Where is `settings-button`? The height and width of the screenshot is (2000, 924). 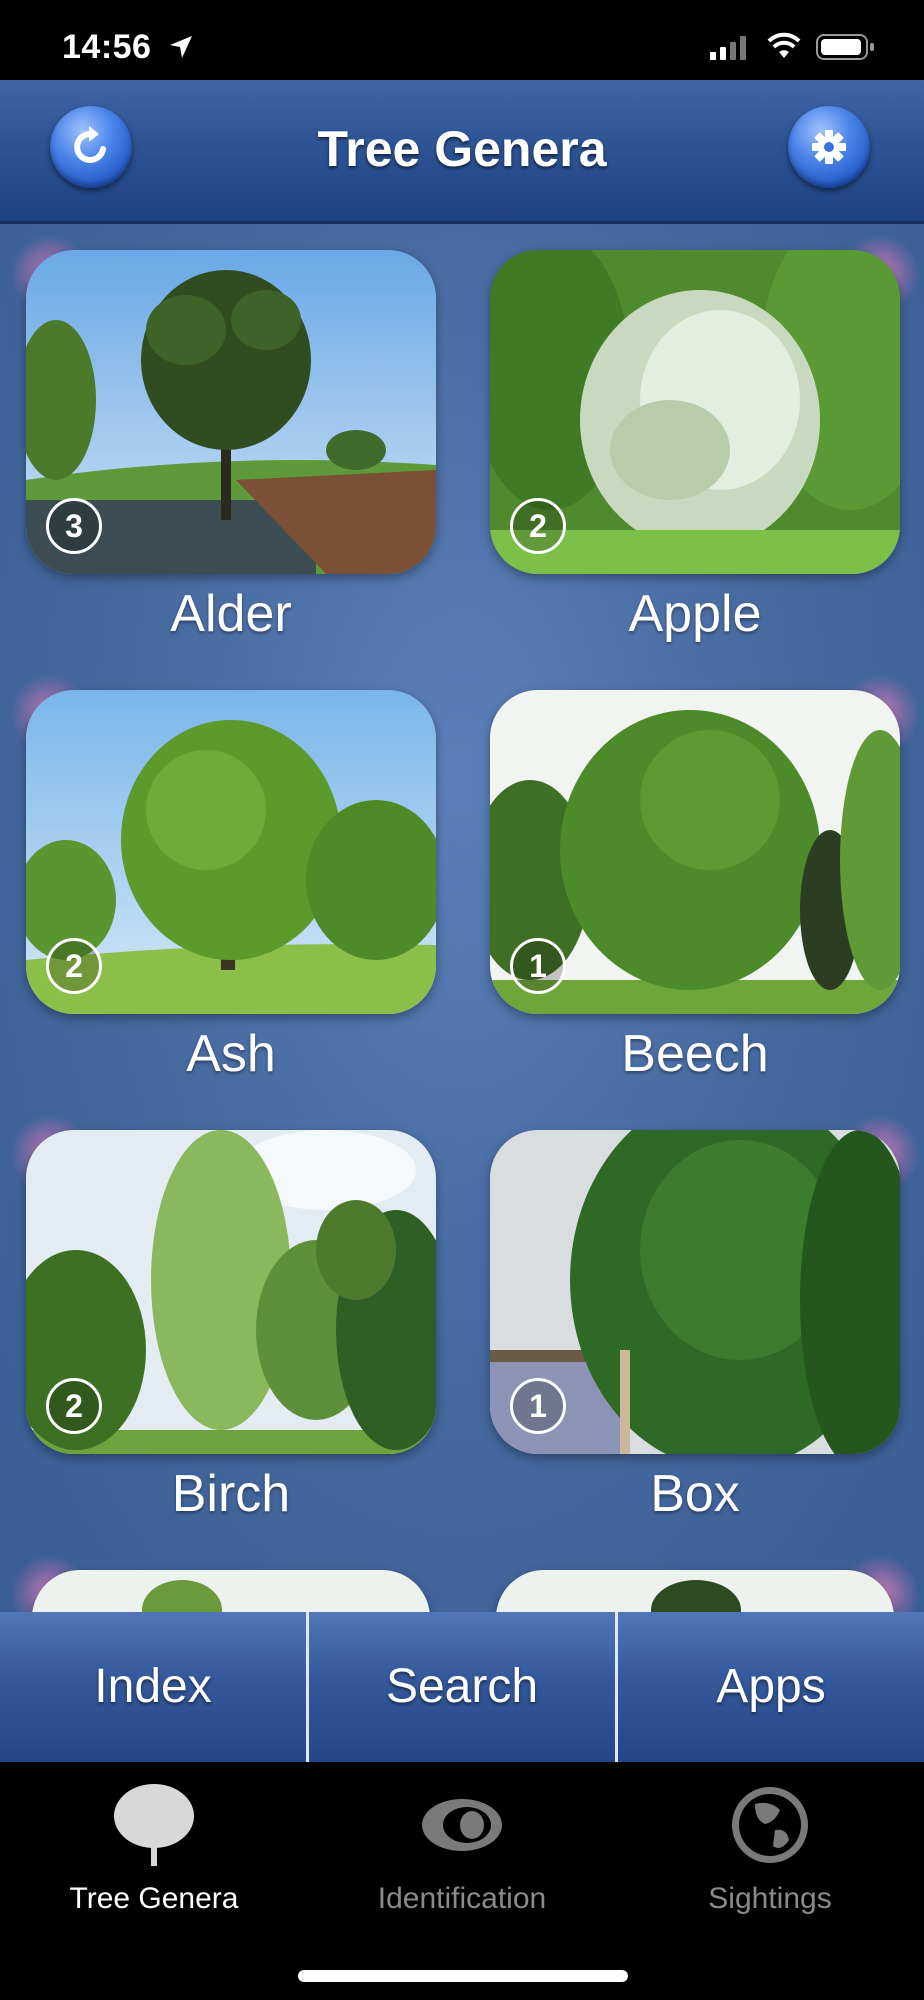
settings-button is located at coordinates (829, 147).